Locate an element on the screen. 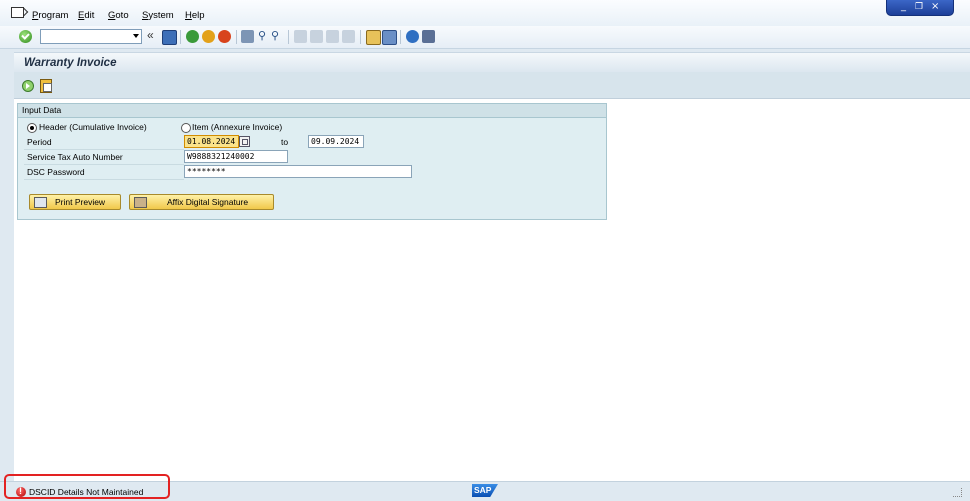 This screenshot has width=970, height=501. period-to-input: 09.09.2024 is located at coordinates (336, 141).